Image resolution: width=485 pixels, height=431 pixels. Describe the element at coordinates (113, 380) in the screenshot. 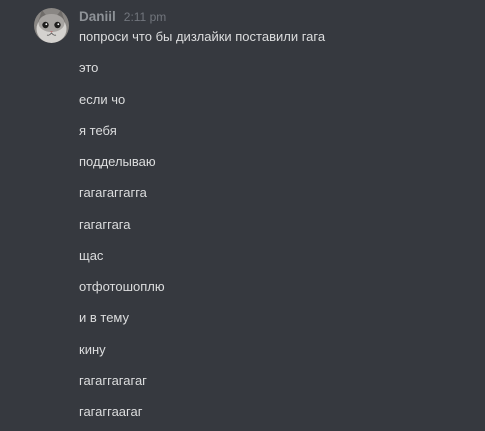

I see `message-text: гагаггагагаг` at that location.